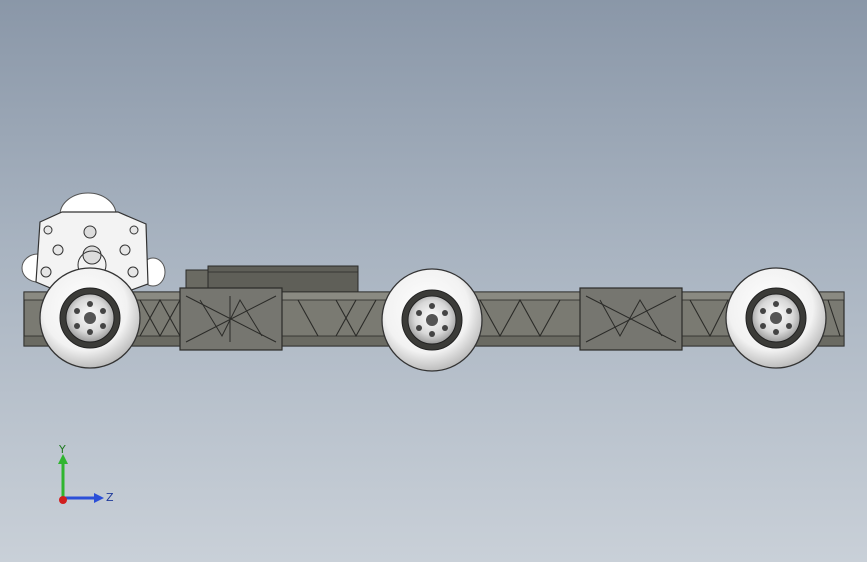 This screenshot has width=867, height=562. I want to click on x-axis-point, so click(63, 500).